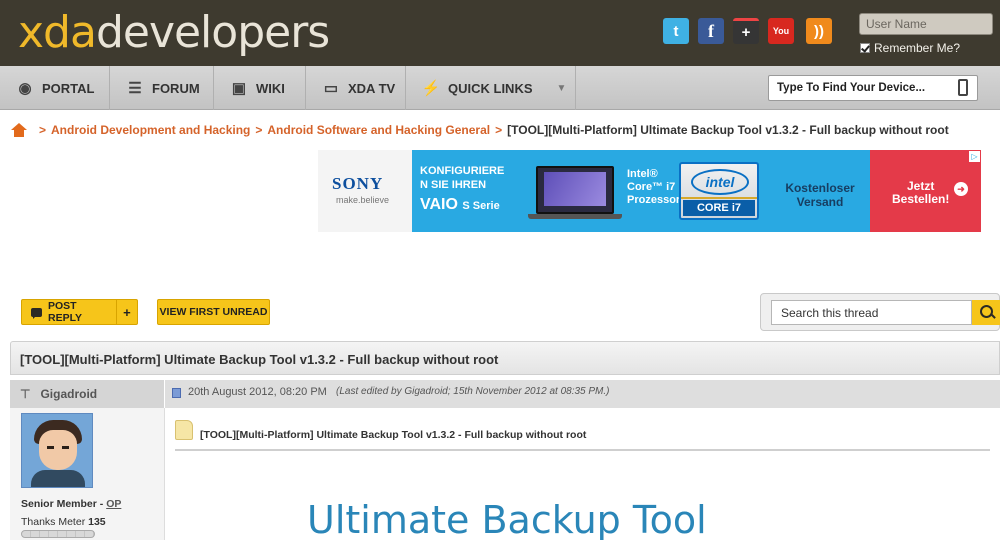  I want to click on home-icon, so click(19, 130).